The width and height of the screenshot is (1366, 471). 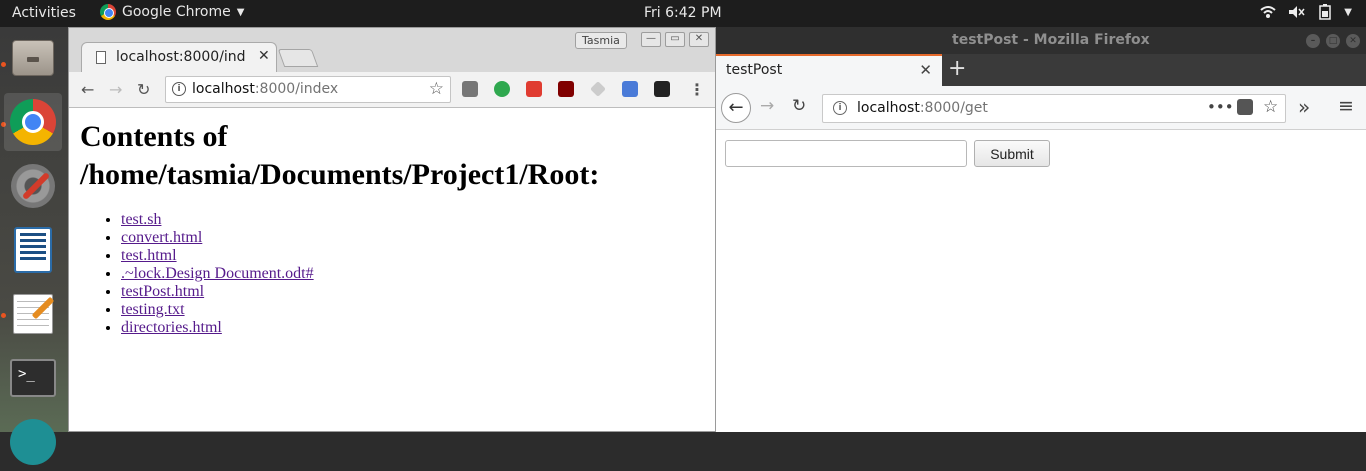 What do you see at coordinates (153, 309) in the screenshot?
I see `file-link: testing.txt` at bounding box center [153, 309].